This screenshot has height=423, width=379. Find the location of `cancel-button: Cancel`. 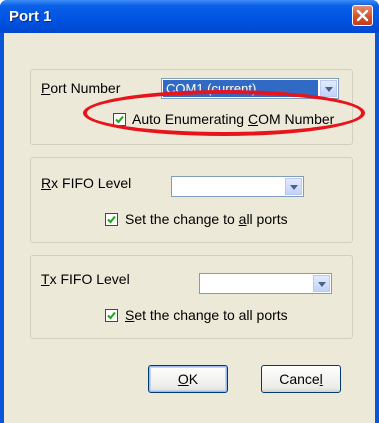

cancel-button: Cancel is located at coordinates (301, 379).